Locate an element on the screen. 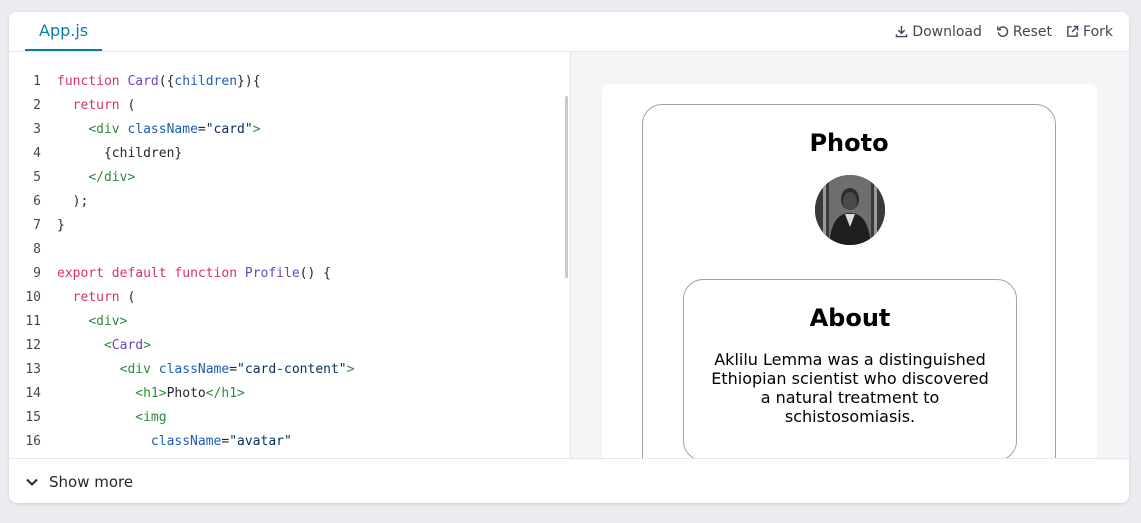 The image size is (1141, 523). show-more-button: Show more is located at coordinates (79, 482).